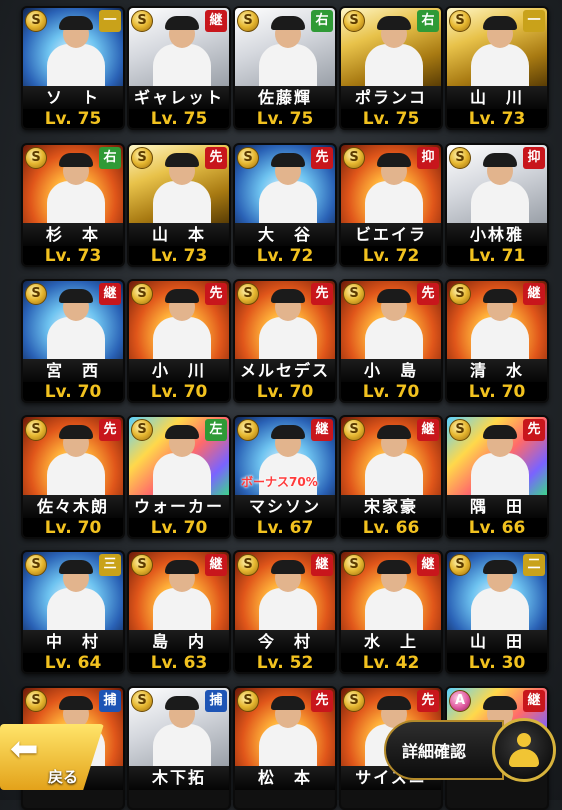 The image size is (562, 810). What do you see at coordinates (285, 341) in the screenshot?
I see `player-card: S 先 メルセデス Lv. 70` at bounding box center [285, 341].